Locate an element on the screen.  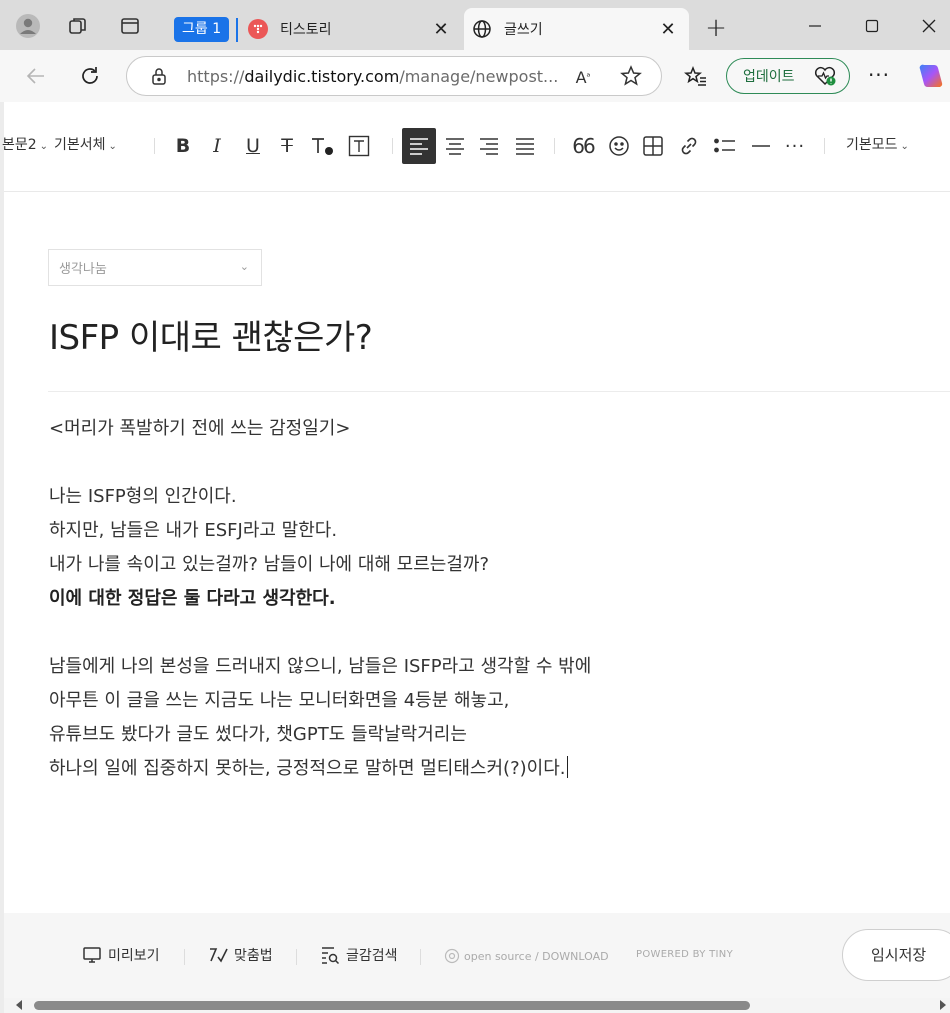
bullet-list-icon is located at coordinates (725, 146).